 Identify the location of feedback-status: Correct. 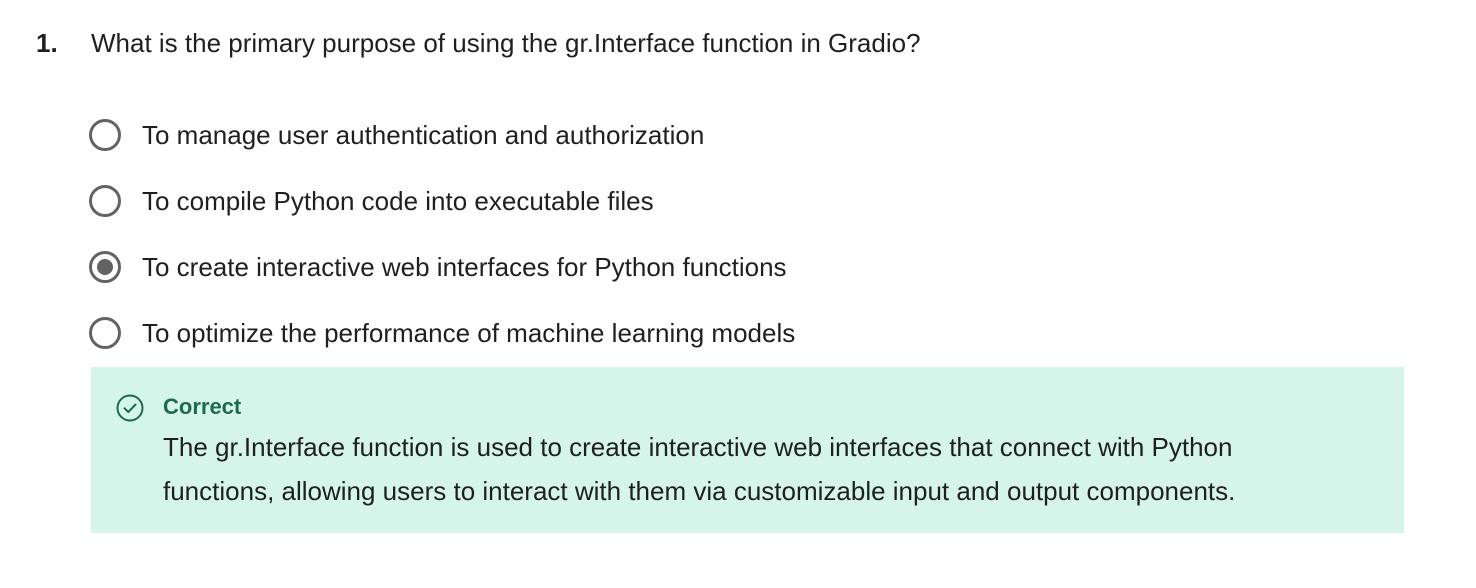
(202, 406).